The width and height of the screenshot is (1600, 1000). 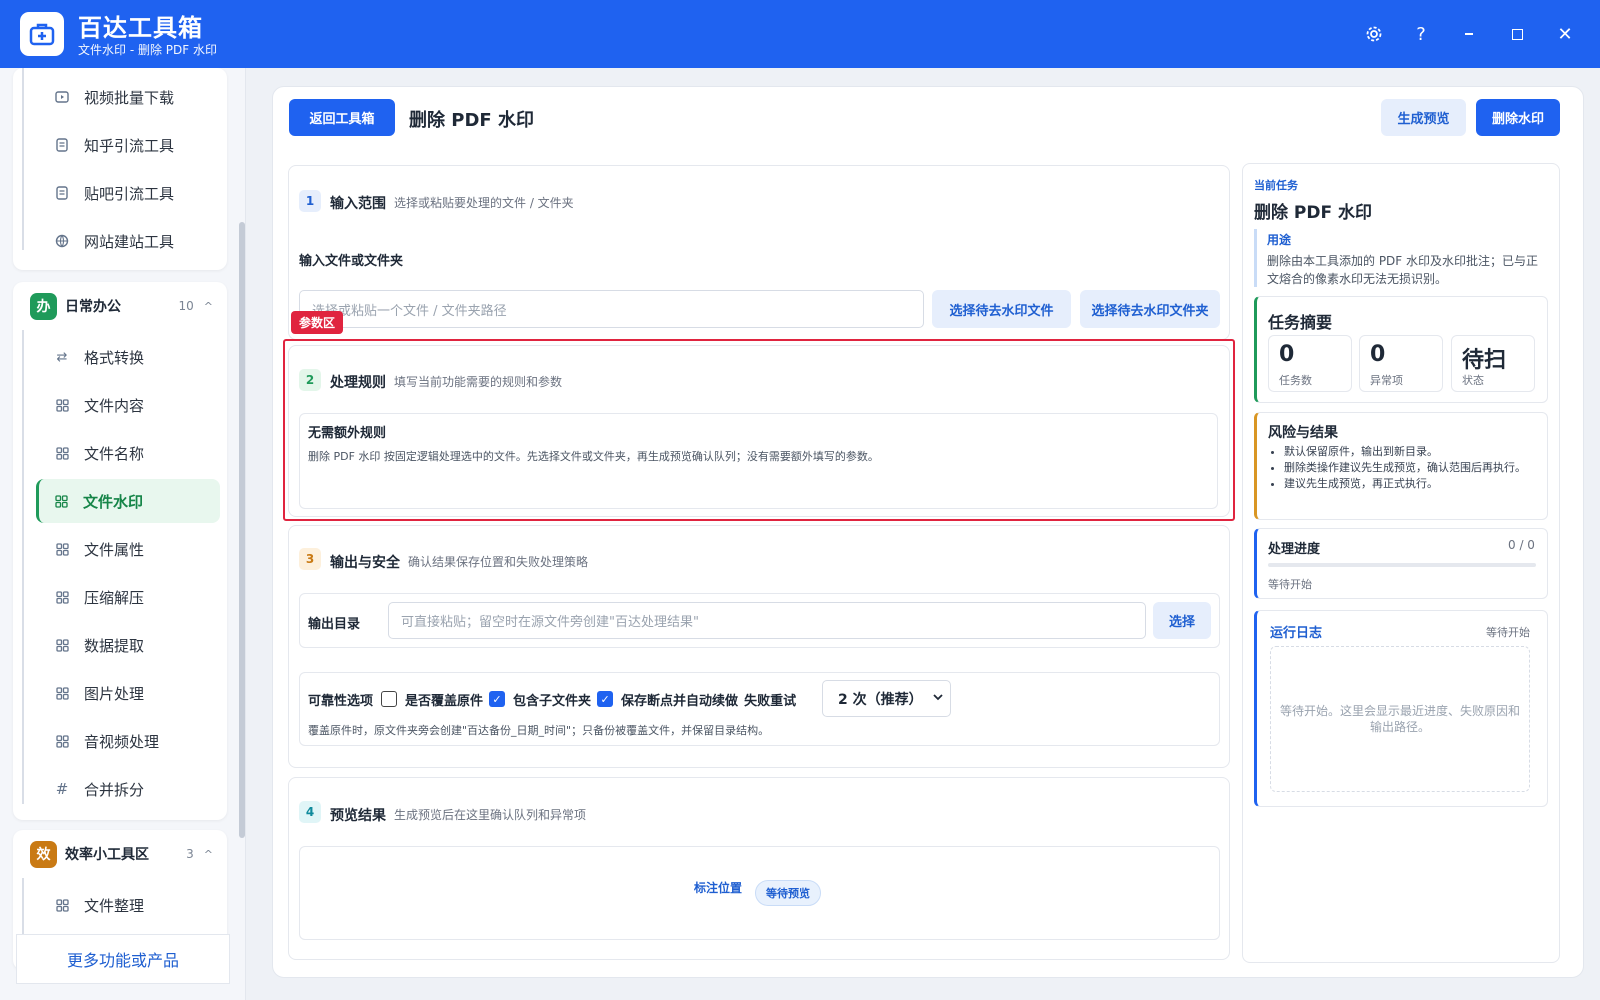 I want to click on sidebar-item-av-process: 音视频处理, so click(x=130, y=741).